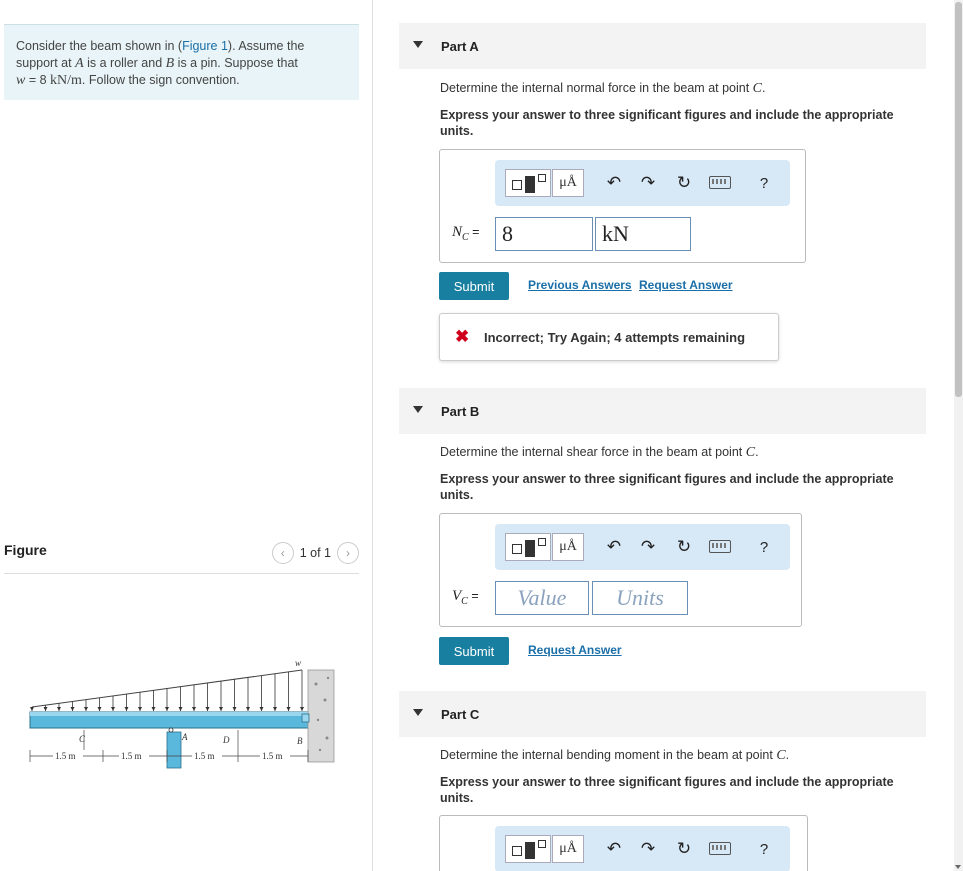 The width and height of the screenshot is (963, 871). What do you see at coordinates (542, 598) in the screenshot?
I see `value-input: Value` at bounding box center [542, 598].